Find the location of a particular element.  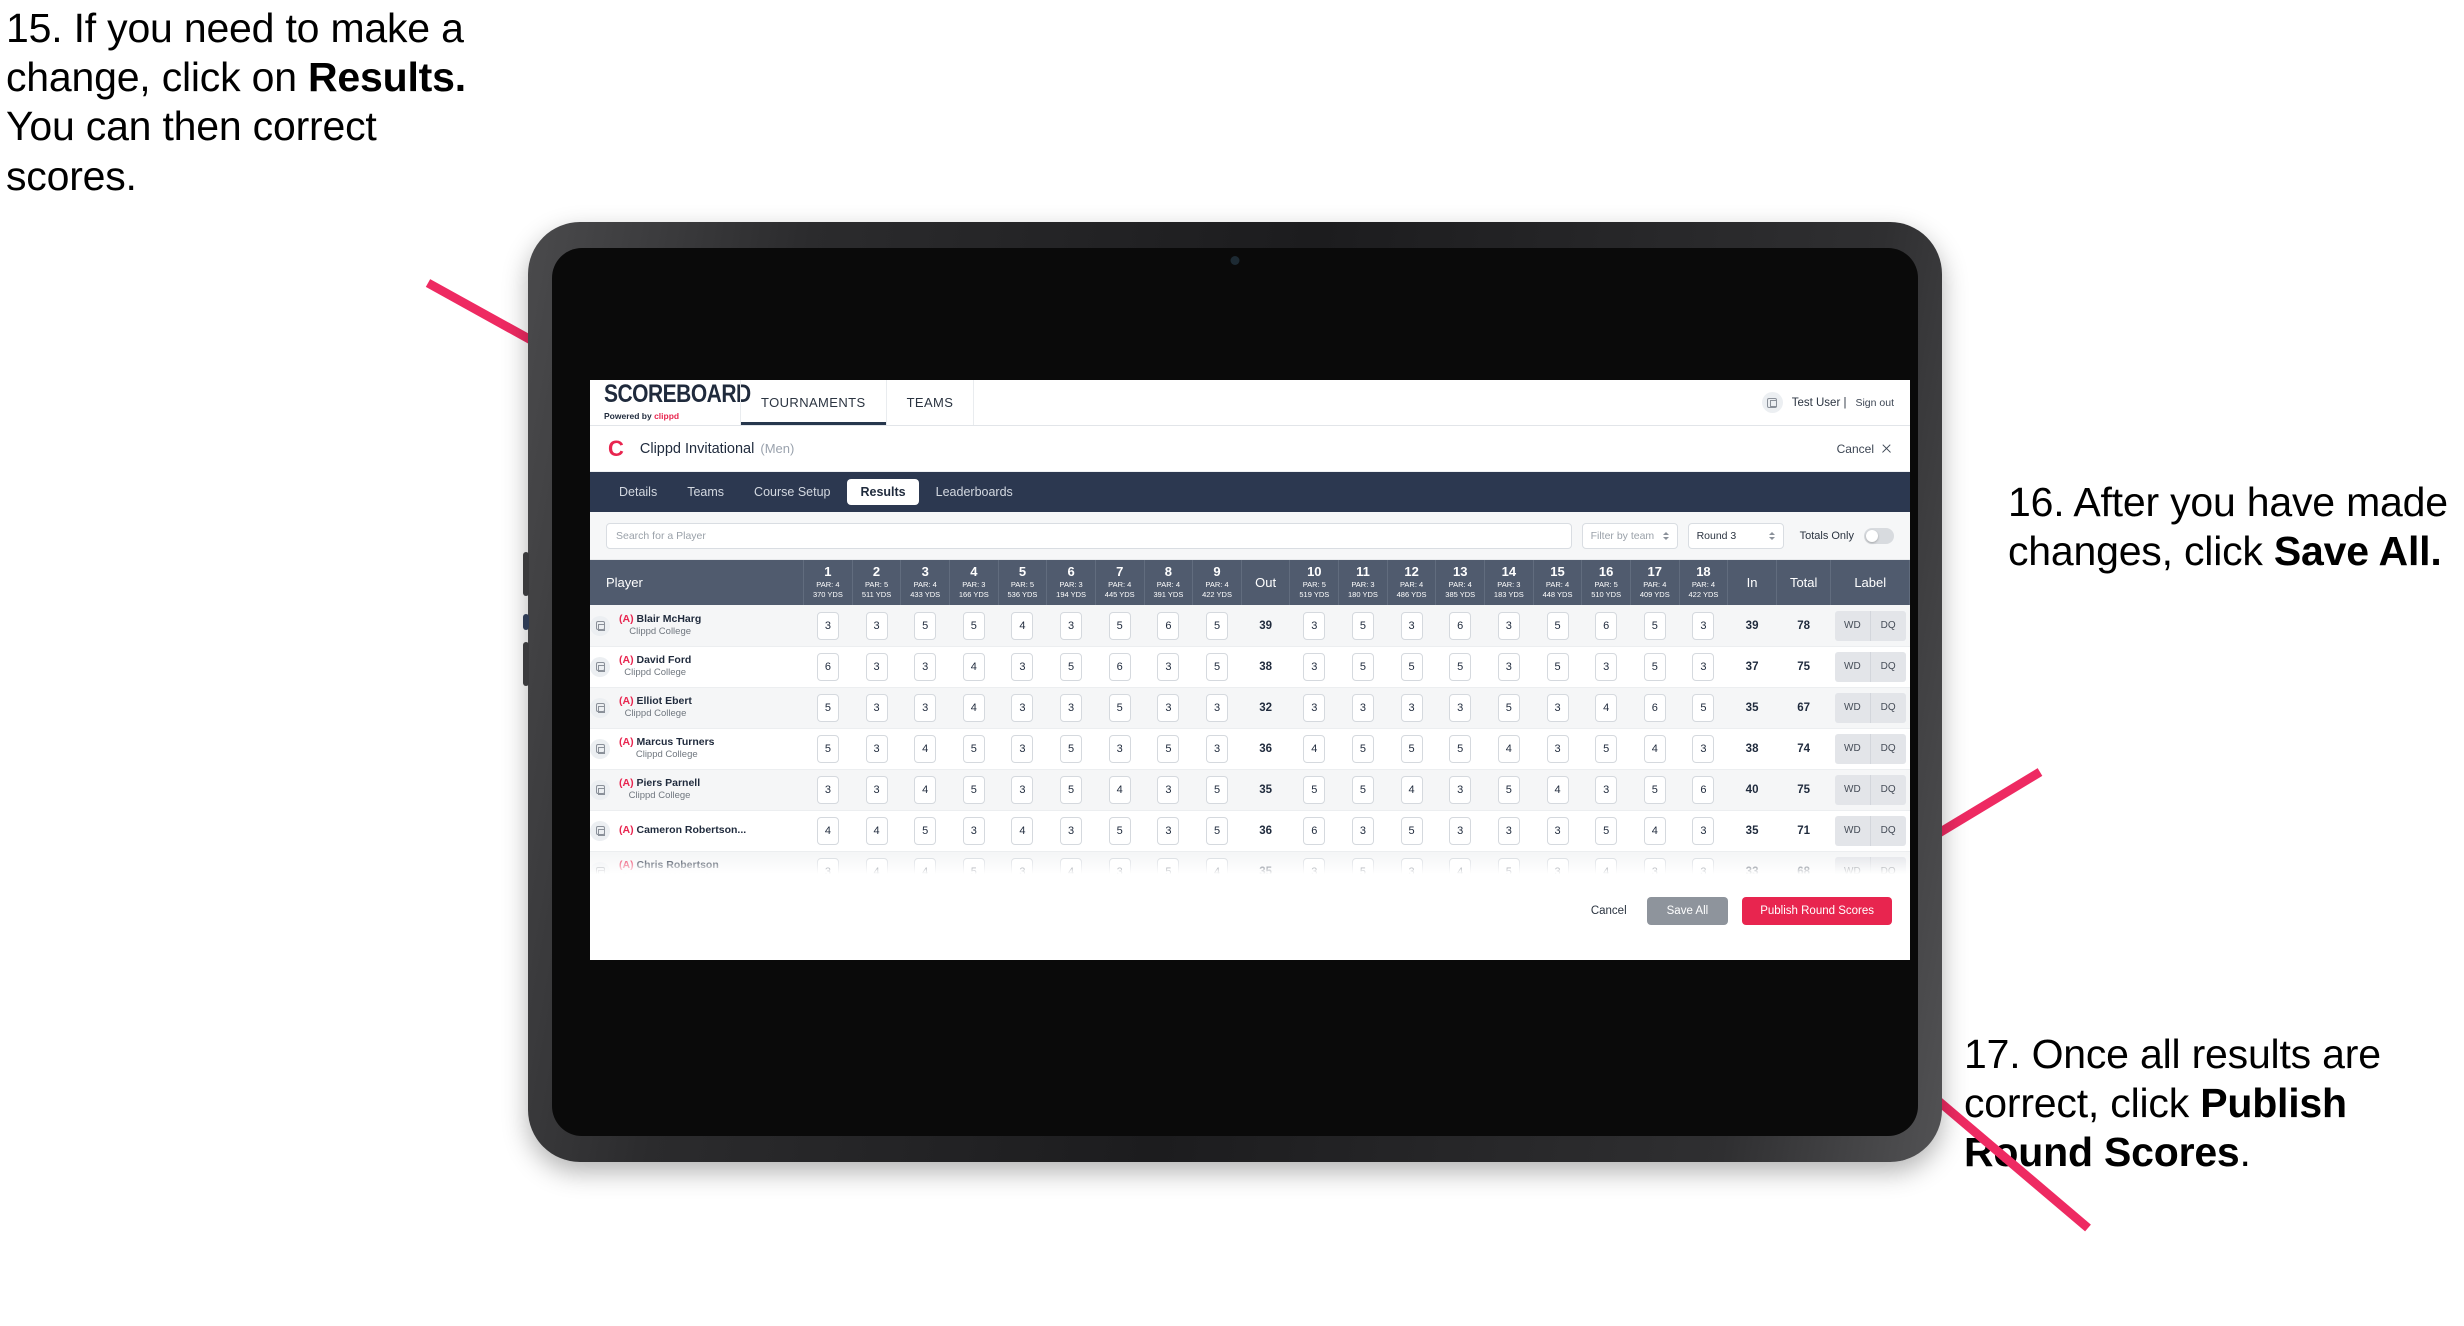

score-cell-front-4: 4 is located at coordinates (974, 667).